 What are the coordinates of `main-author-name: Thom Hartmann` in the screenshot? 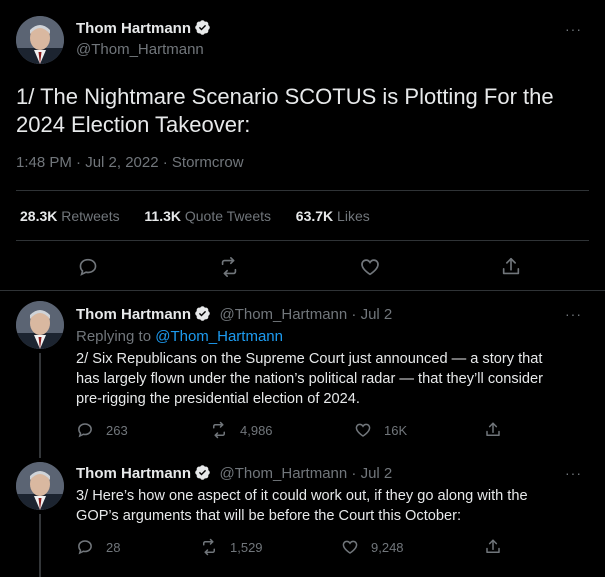 It's located at (143, 29).